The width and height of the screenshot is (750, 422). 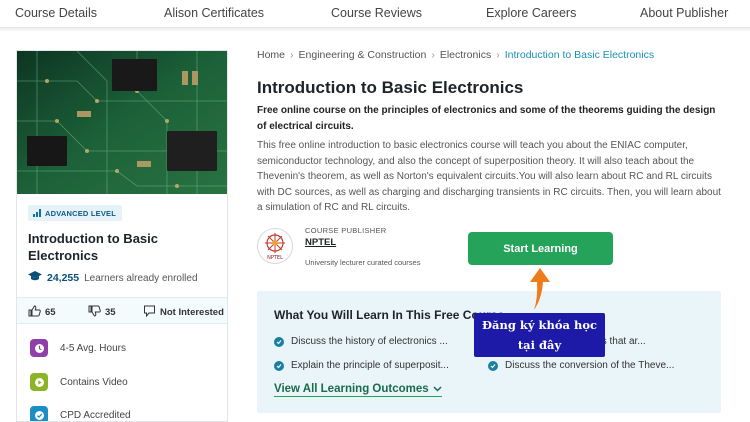 I want to click on publisher-logo-text: NPTEL, so click(x=275, y=258).